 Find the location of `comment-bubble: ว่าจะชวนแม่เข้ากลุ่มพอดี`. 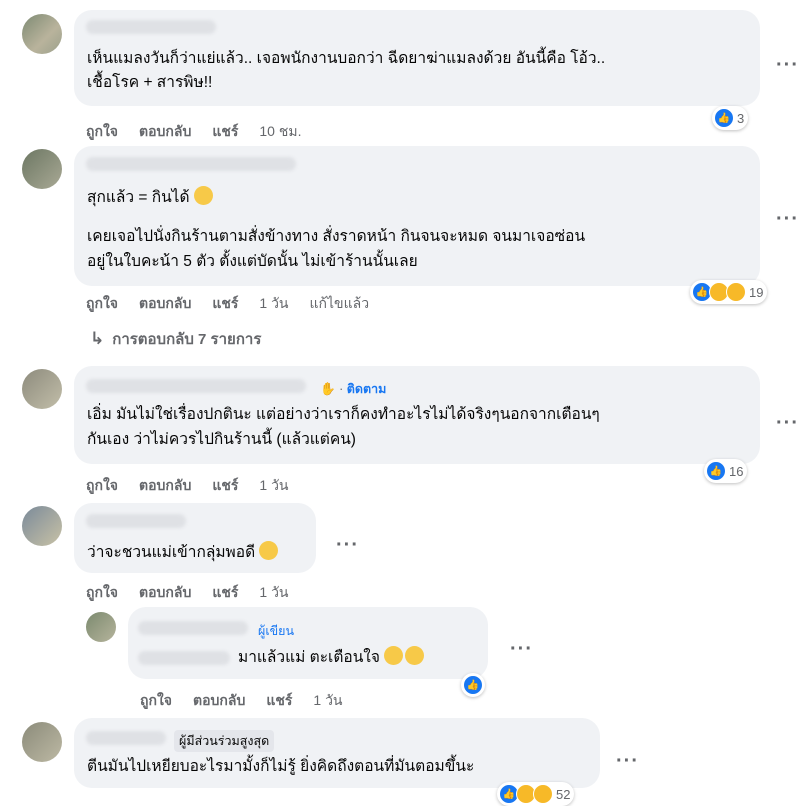

comment-bubble: ว่าจะชวนแม่เข้ากลุ่มพอดี is located at coordinates (195, 538).